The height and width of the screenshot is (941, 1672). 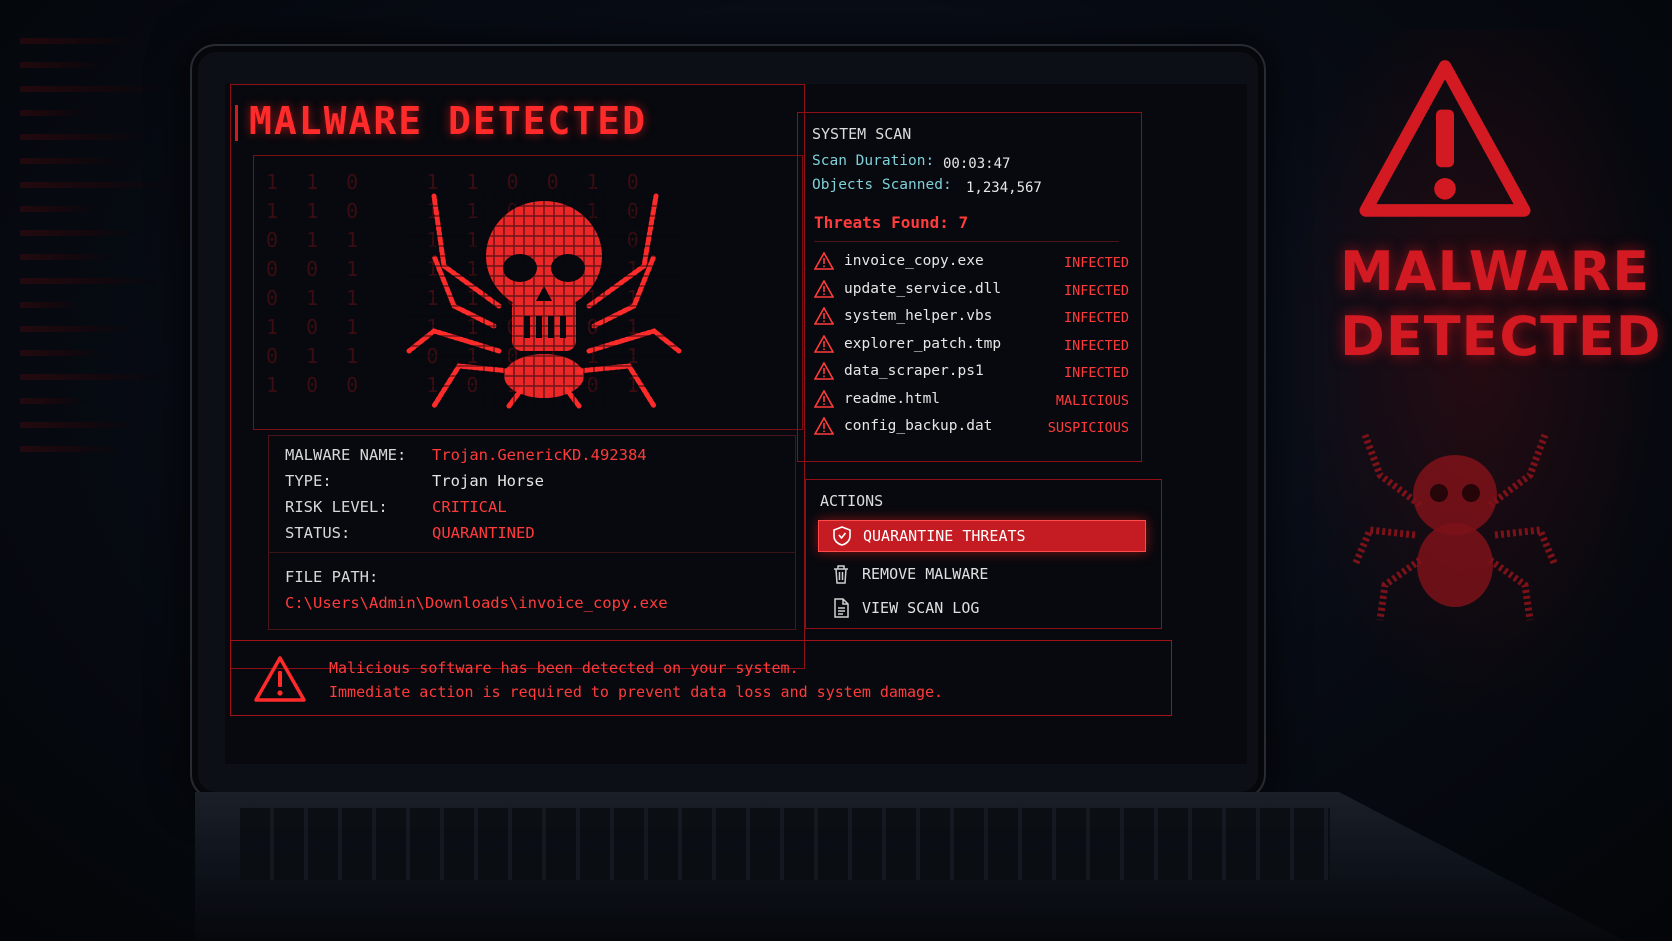 What do you see at coordinates (544, 298) in the screenshot?
I see `spider-skull-icon` at bounding box center [544, 298].